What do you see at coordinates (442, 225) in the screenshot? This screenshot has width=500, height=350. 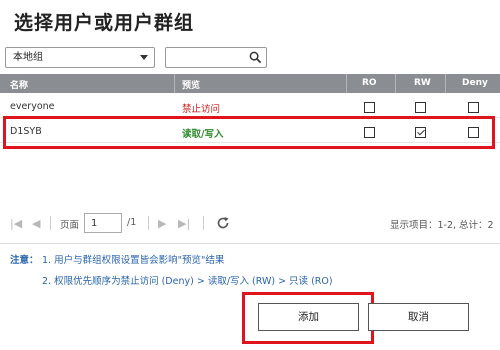 I see `display-info: 显示项目：1-2, 总计：2` at bounding box center [442, 225].